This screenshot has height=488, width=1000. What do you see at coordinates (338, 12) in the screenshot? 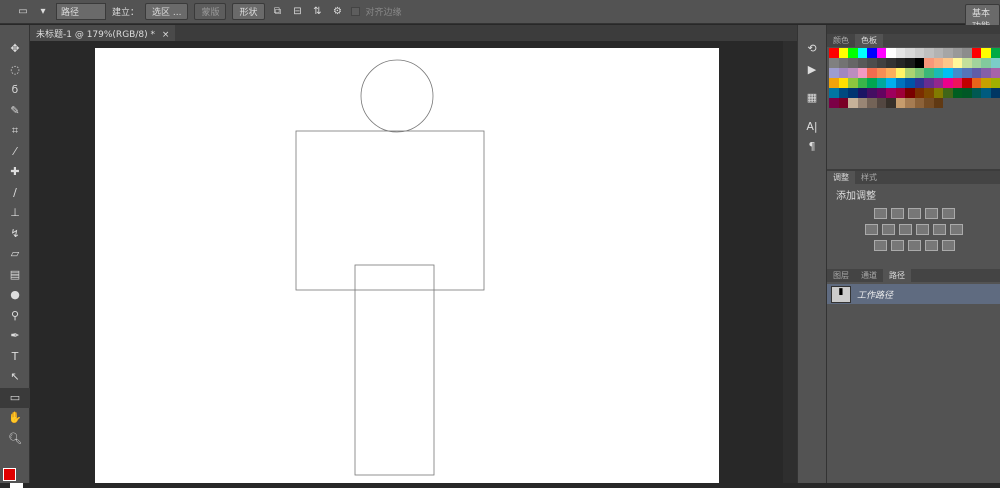
I see `gear-icon: ⚙` at bounding box center [338, 12].